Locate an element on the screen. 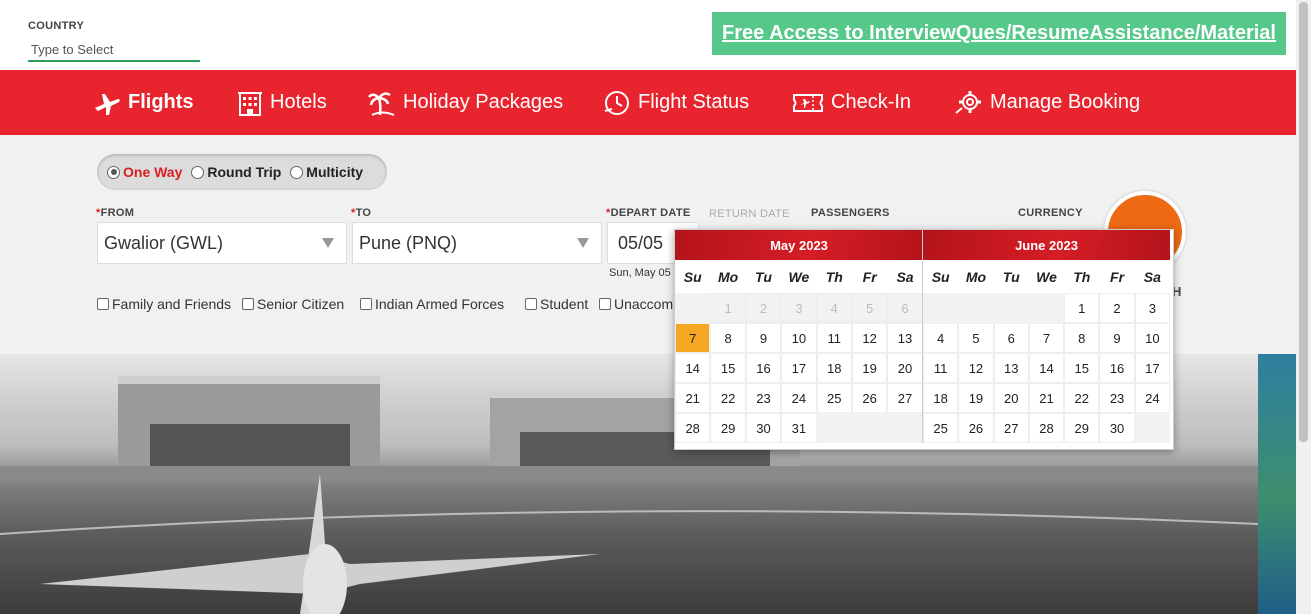 The height and width of the screenshot is (614, 1311). trip-multicity: Multicity is located at coordinates (326, 172).